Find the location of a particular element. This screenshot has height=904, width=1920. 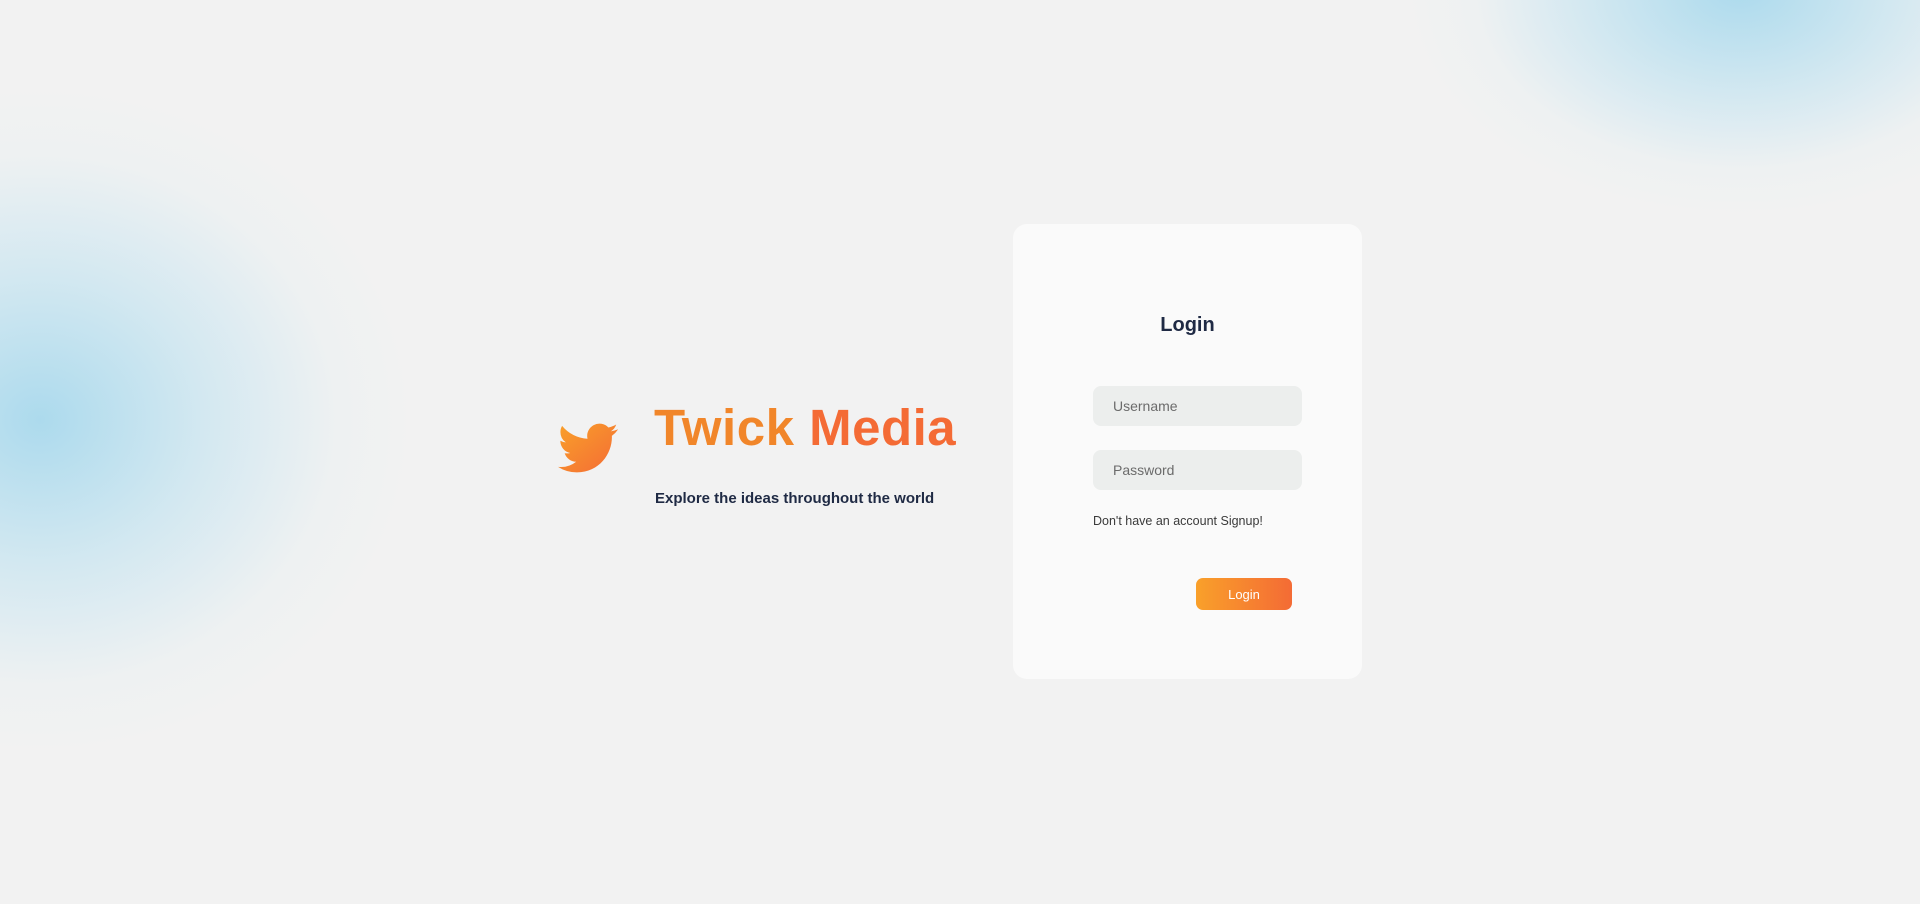

brand-title: Twick Media is located at coordinates (805, 427).